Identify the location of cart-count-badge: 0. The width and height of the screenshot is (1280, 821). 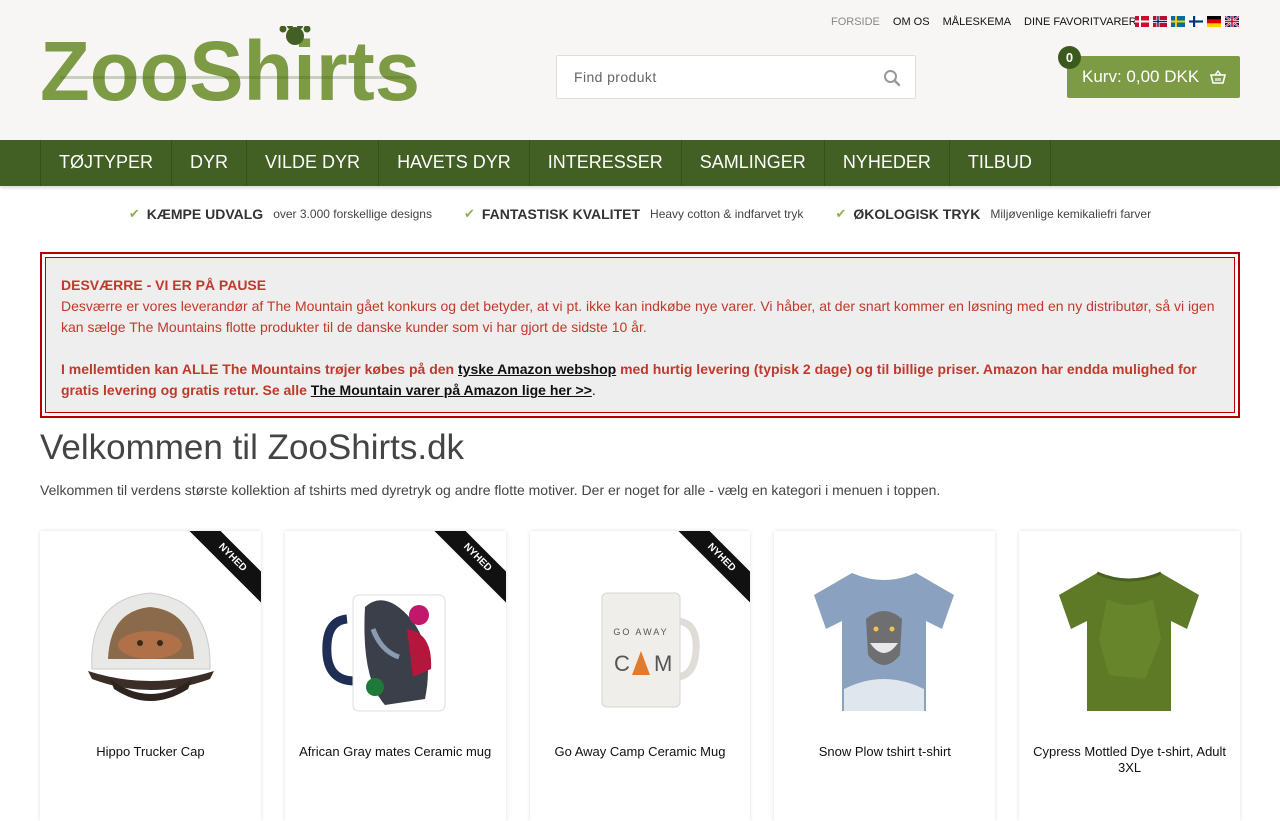
(1069, 57).